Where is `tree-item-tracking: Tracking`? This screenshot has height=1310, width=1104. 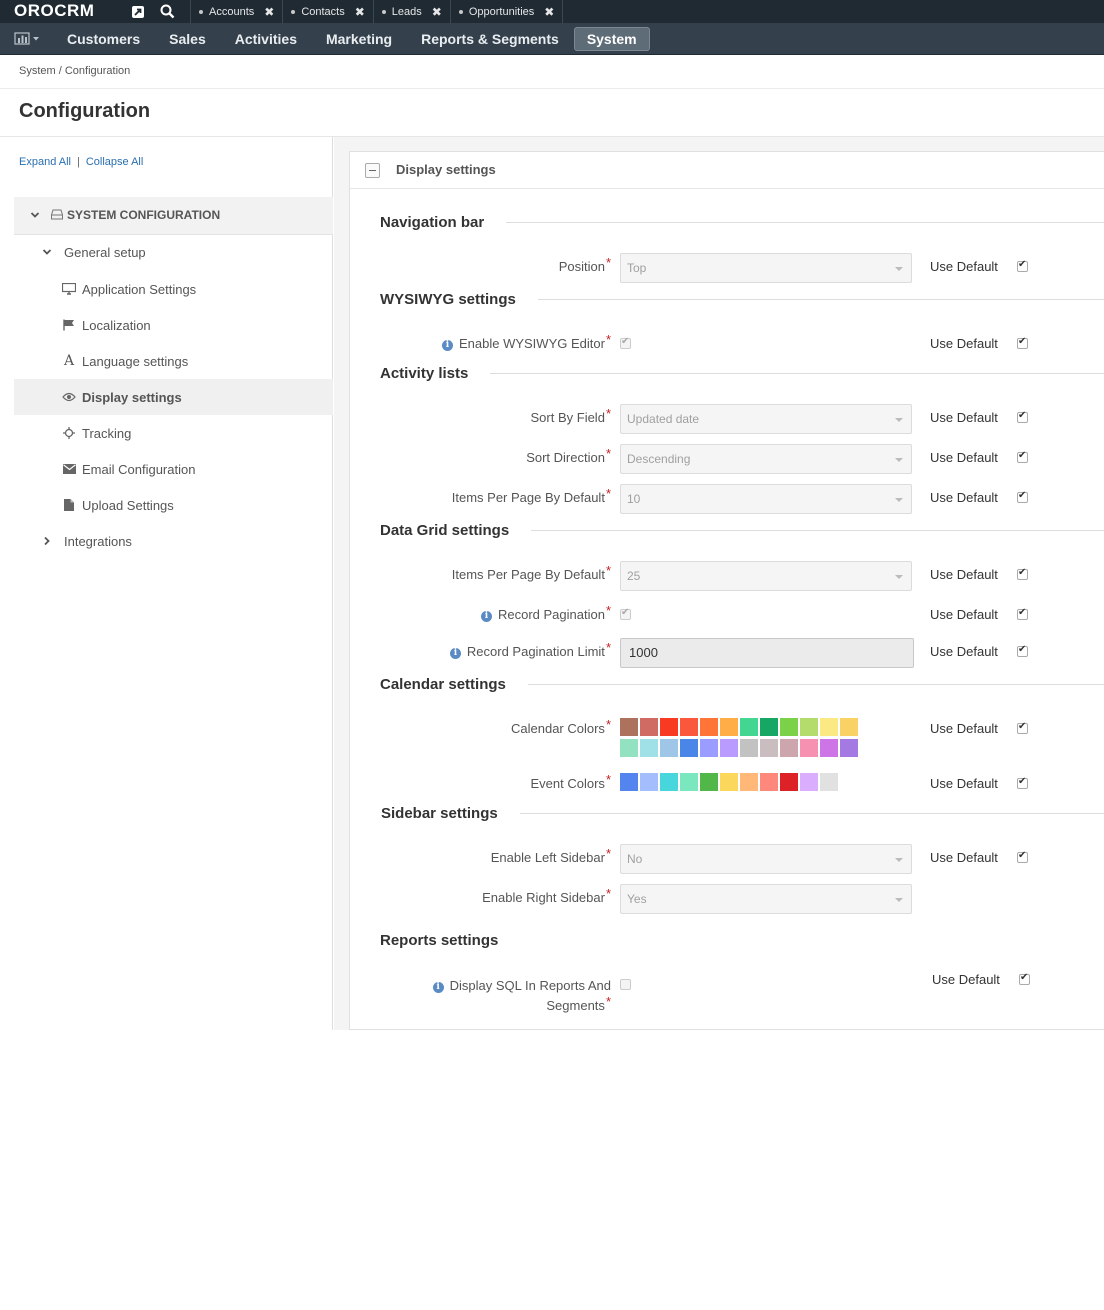
tree-item-tracking: Tracking is located at coordinates (196, 433).